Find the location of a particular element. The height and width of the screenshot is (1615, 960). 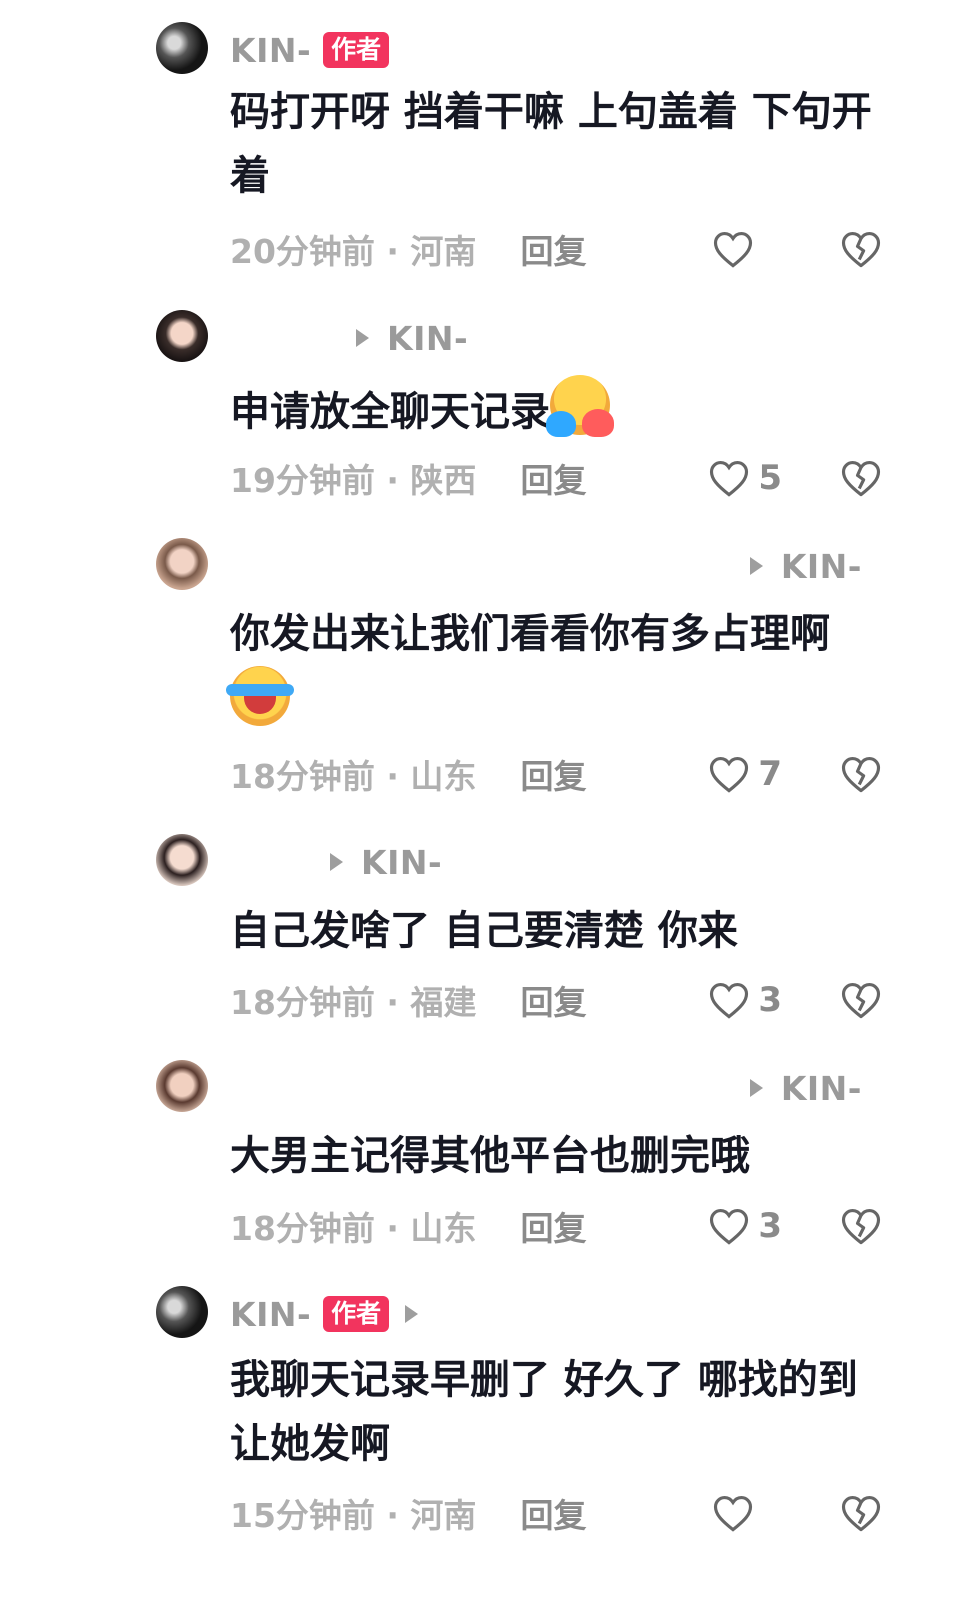

comment-text-body: 申请放全聊天记录 is located at coordinates (390, 412).